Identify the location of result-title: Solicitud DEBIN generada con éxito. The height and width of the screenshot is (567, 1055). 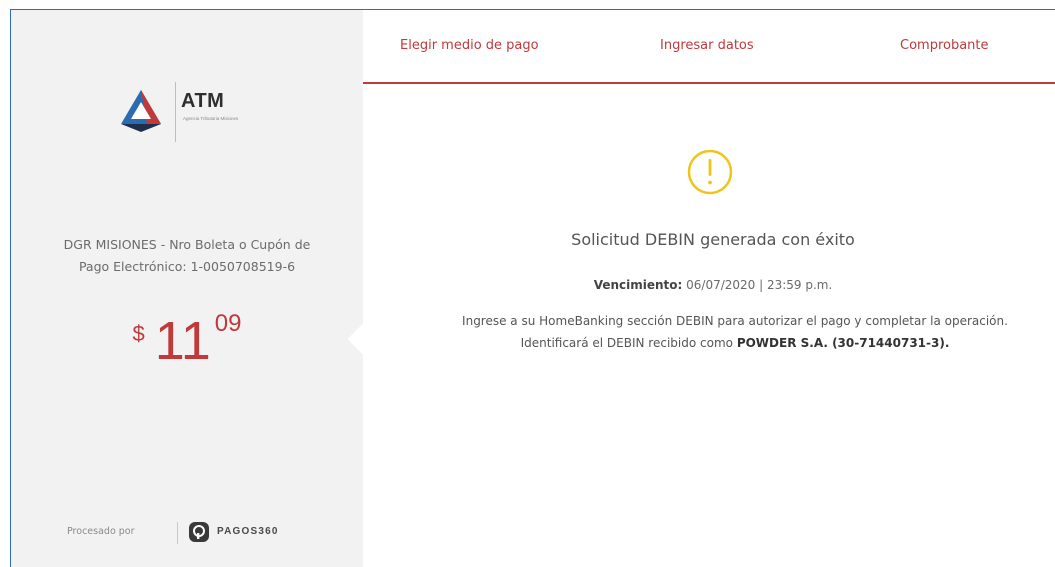
(713, 239).